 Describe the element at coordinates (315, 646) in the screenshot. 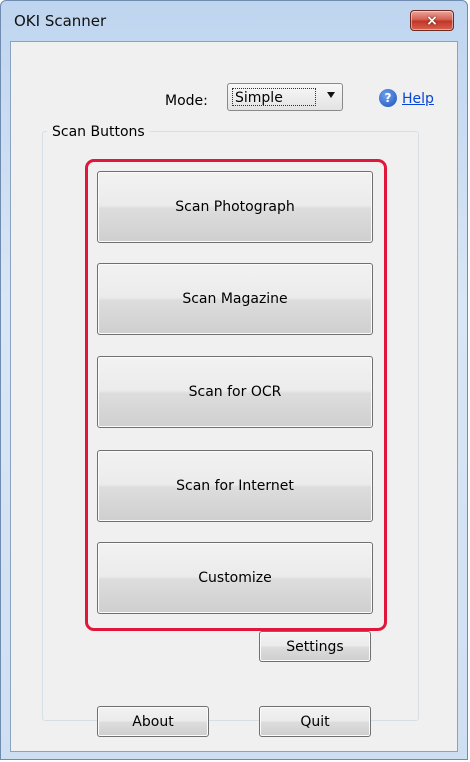

I see `settings-button: Settings` at that location.